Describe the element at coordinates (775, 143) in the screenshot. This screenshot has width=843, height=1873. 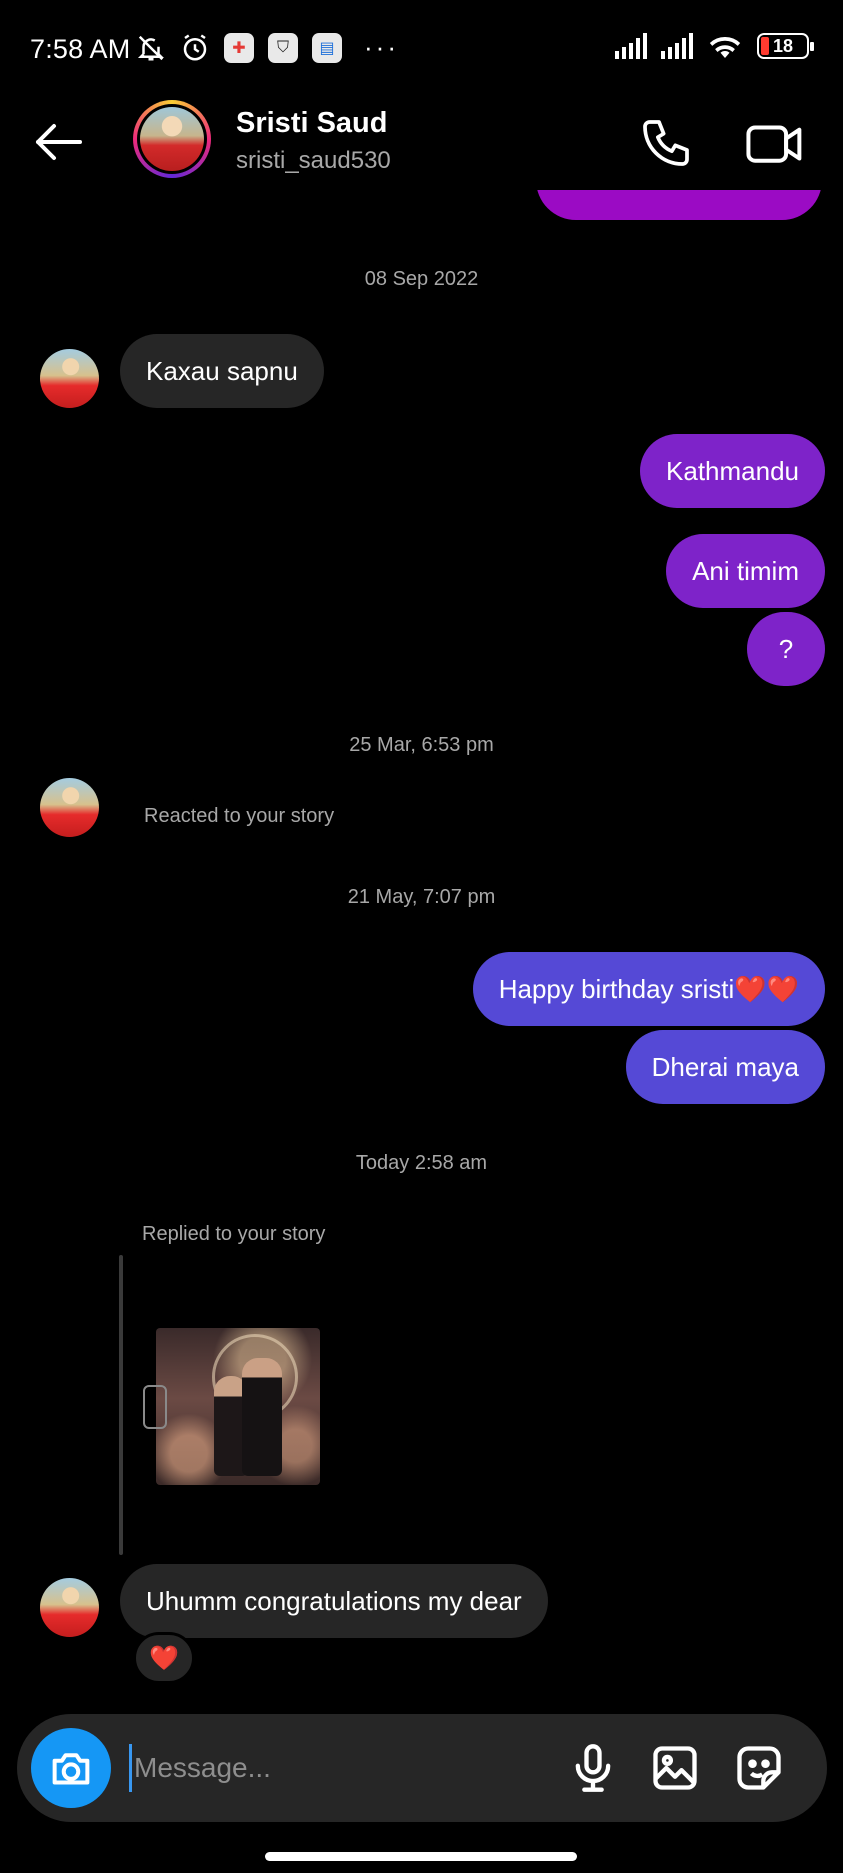
I see `video-camera-icon` at that location.